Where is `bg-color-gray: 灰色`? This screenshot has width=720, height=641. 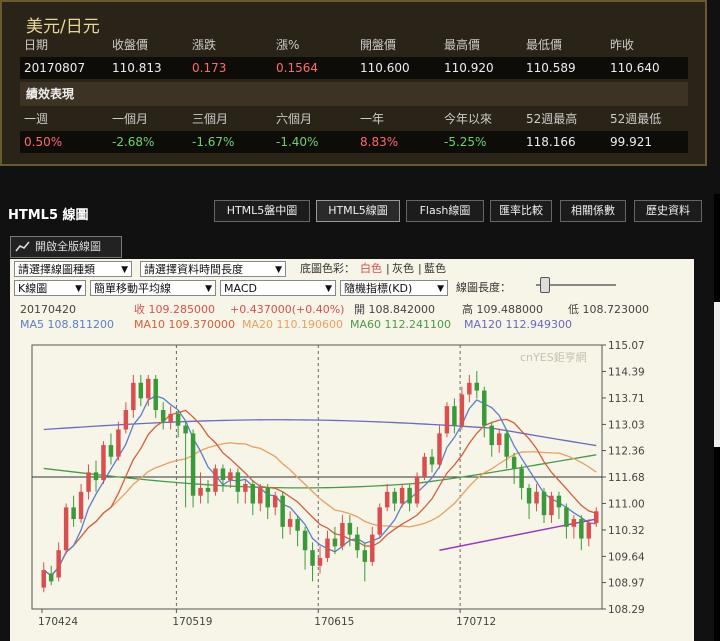 bg-color-gray: 灰色 is located at coordinates (403, 269).